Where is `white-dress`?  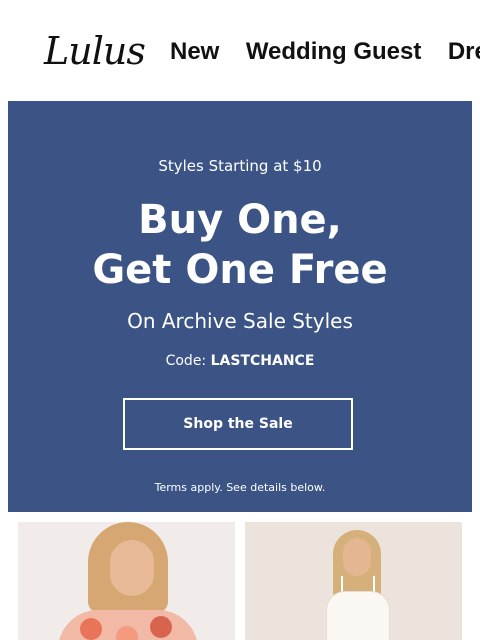
white-dress is located at coordinates (358, 616).